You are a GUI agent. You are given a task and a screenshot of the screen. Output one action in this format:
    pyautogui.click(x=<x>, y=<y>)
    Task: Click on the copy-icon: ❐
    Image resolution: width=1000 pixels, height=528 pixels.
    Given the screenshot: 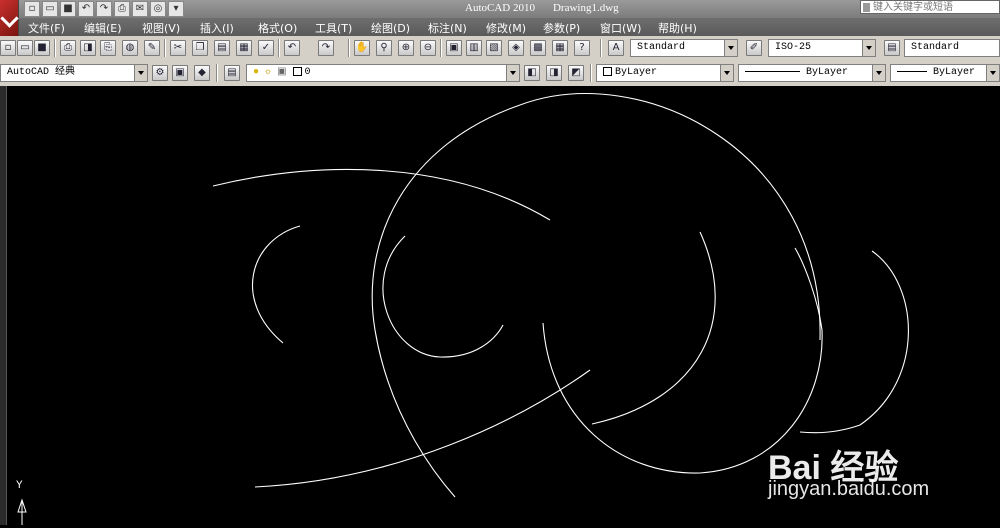 What is the action you would take?
    pyautogui.click(x=200, y=48)
    